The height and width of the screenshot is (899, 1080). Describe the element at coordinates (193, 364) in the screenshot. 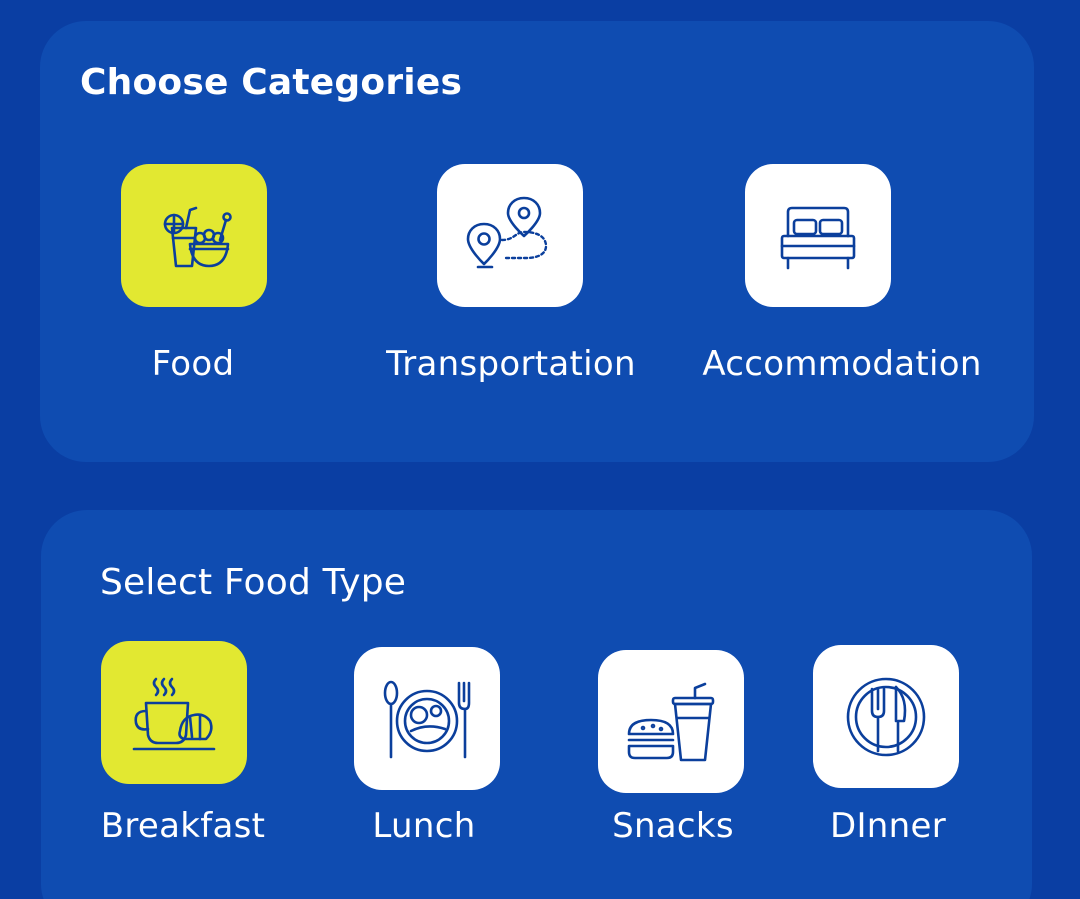

I see `category-food-label: Food` at that location.